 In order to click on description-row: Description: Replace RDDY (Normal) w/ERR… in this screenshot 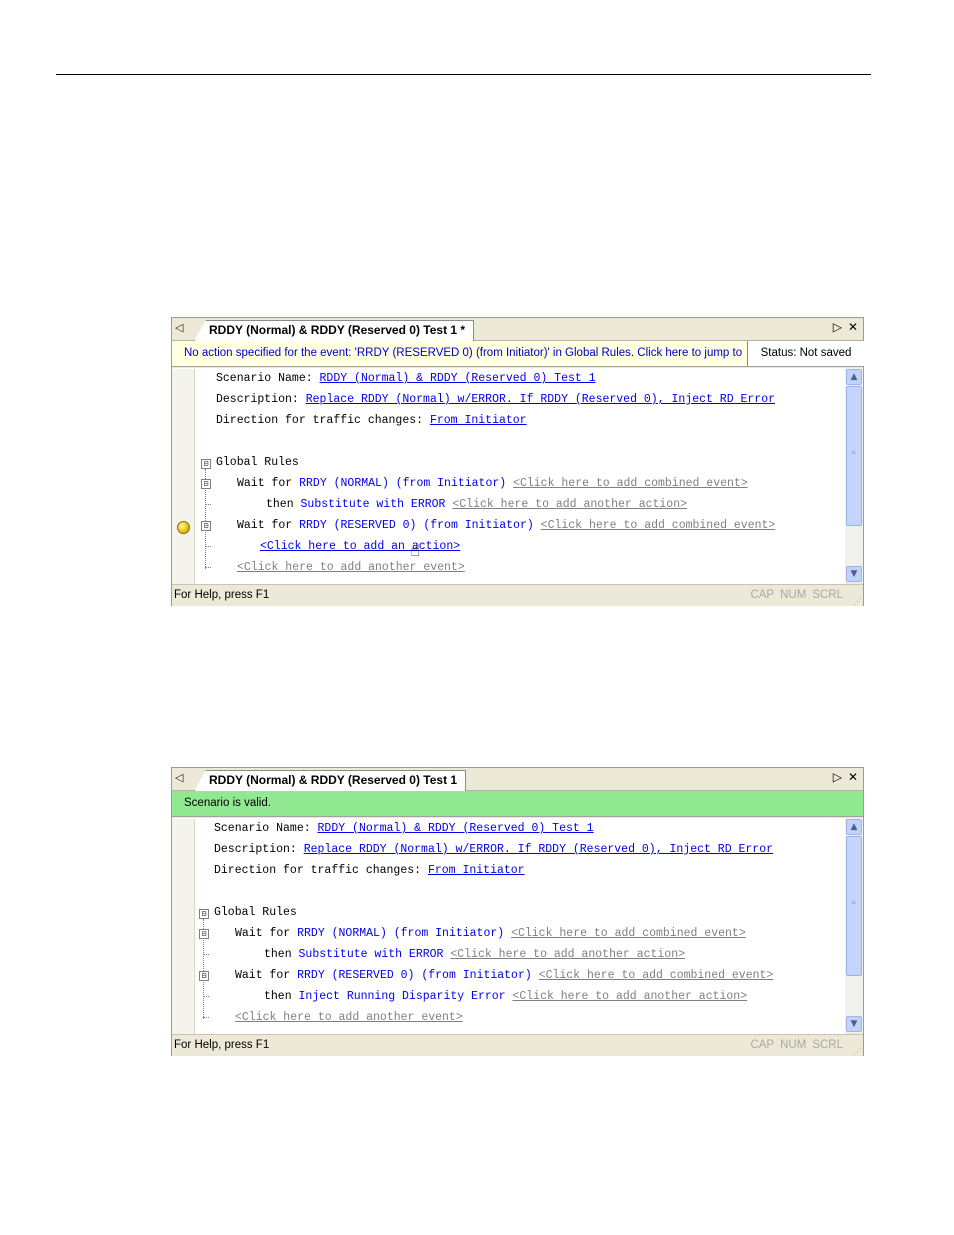, I will do `click(495, 399)`.